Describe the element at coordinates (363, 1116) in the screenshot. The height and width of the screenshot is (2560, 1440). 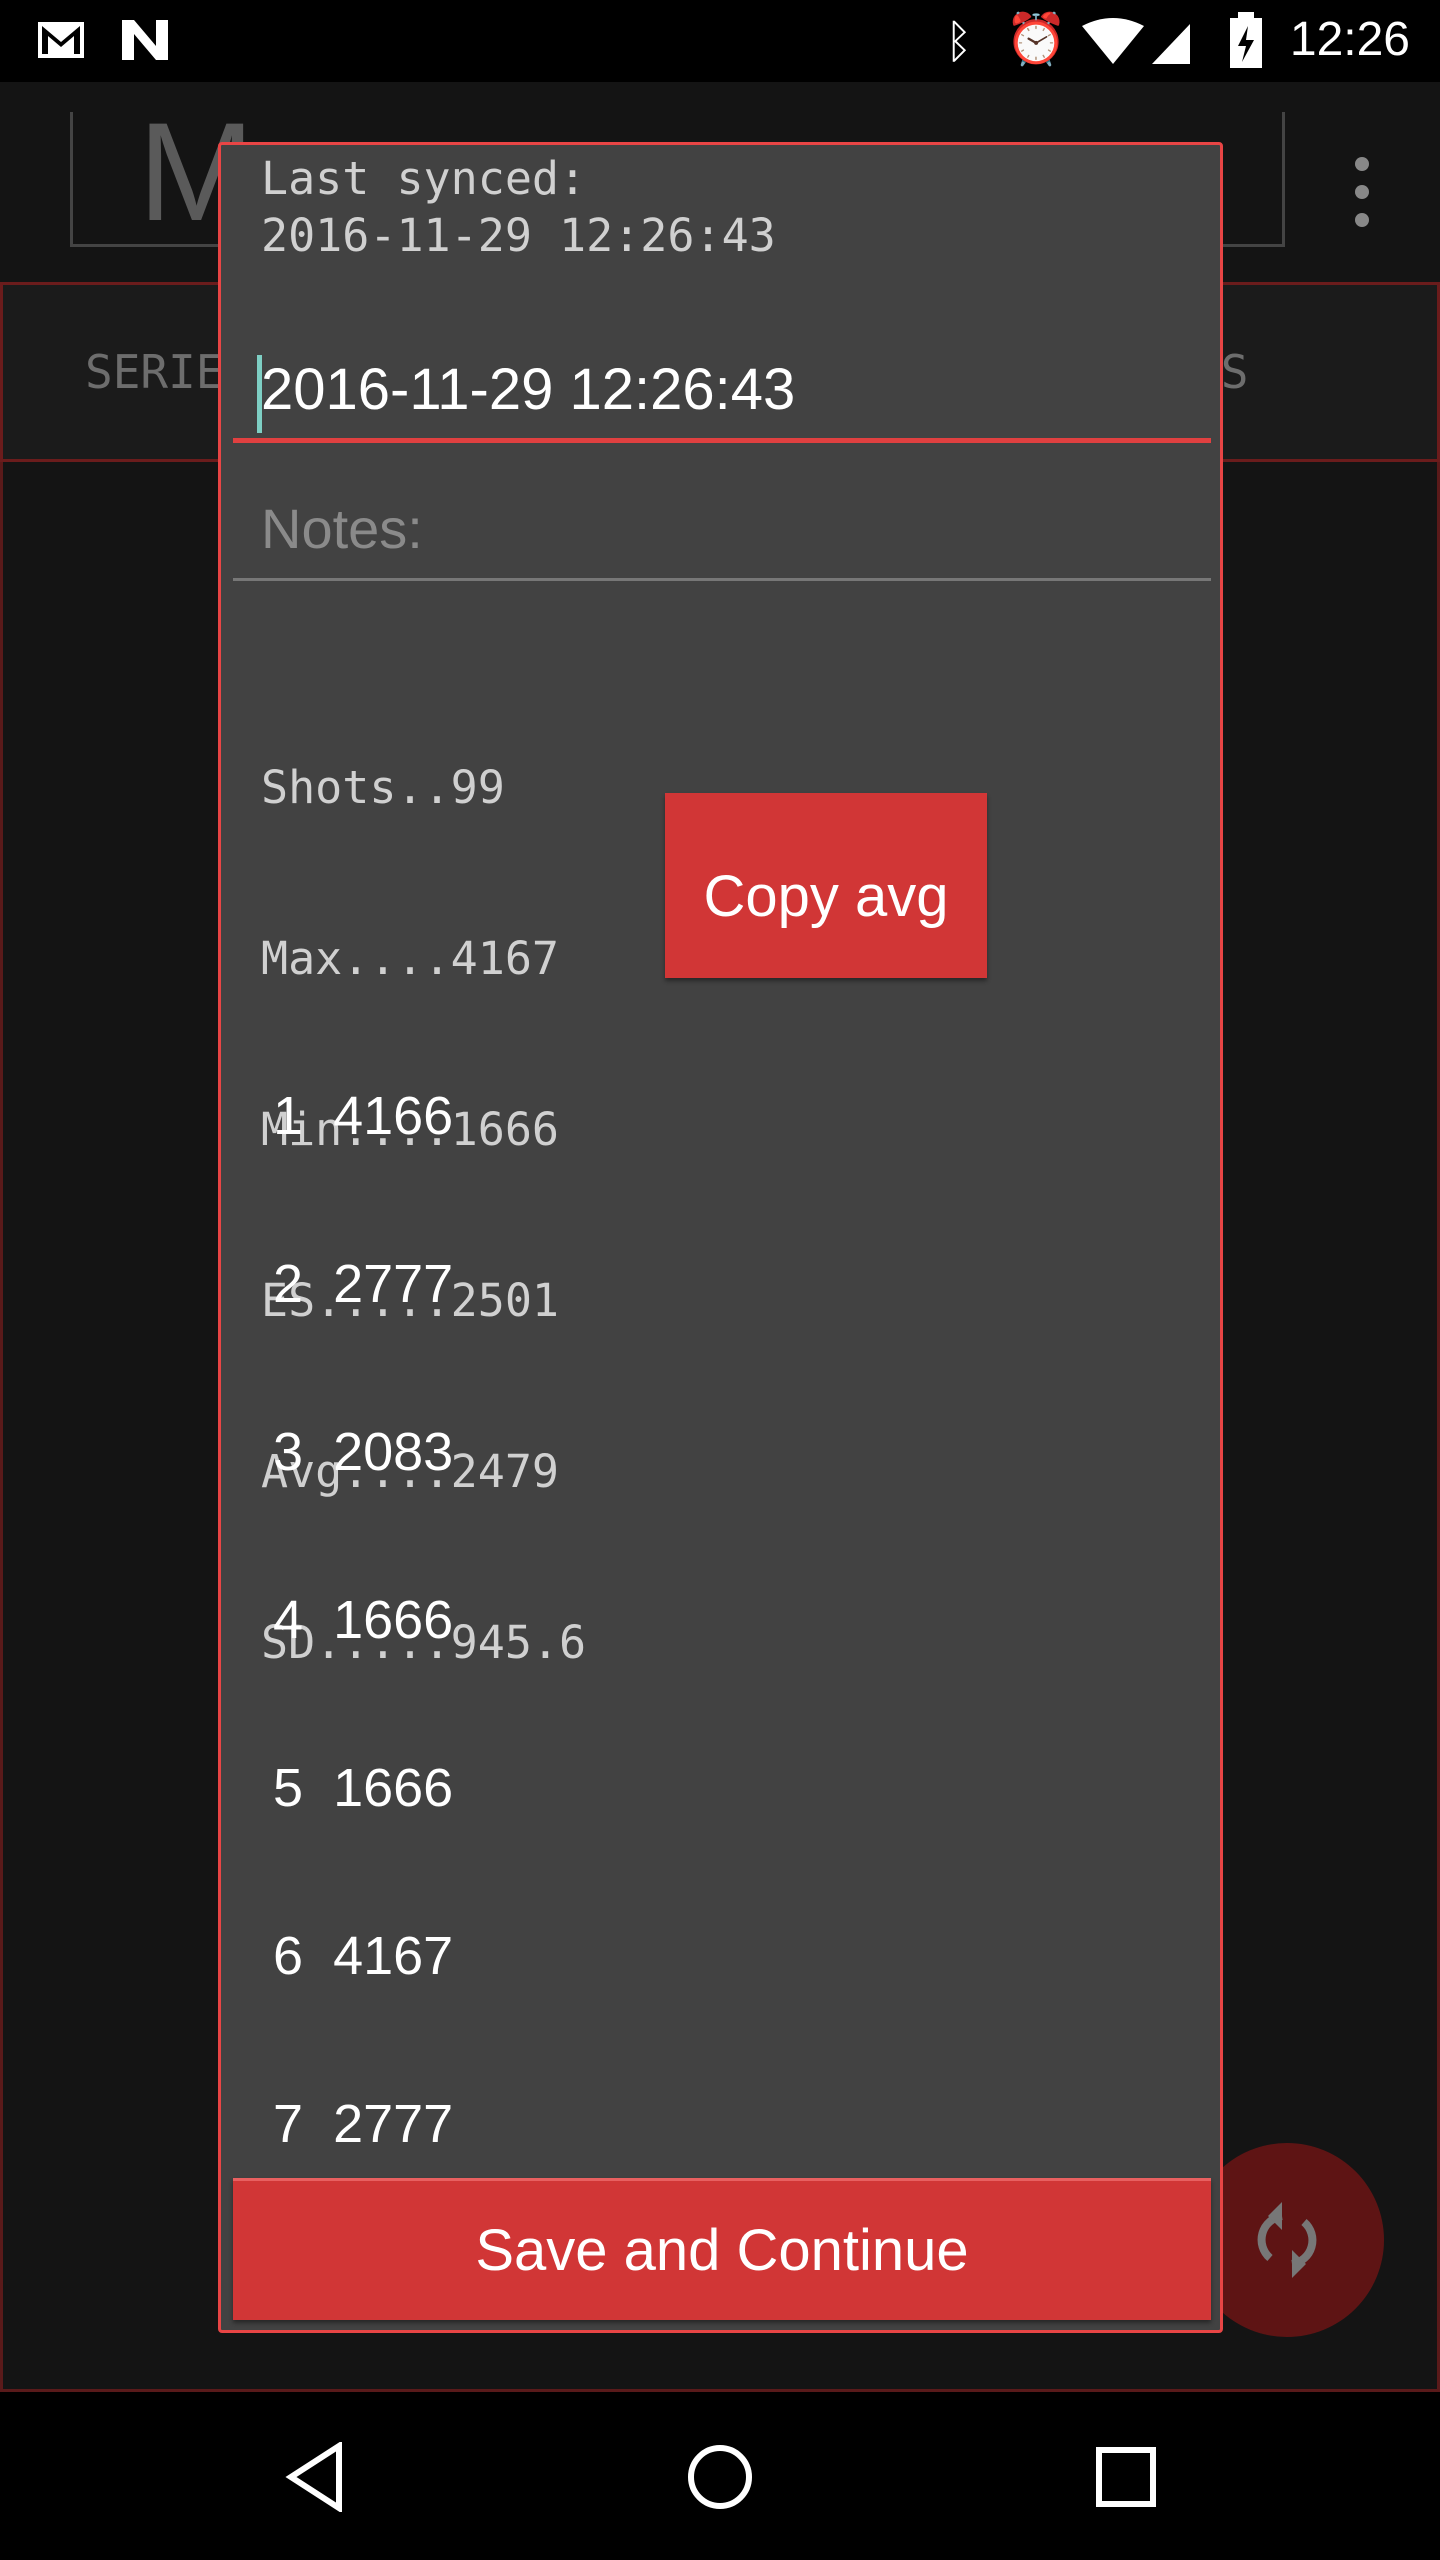
I see `list-item: 1 4166` at that location.